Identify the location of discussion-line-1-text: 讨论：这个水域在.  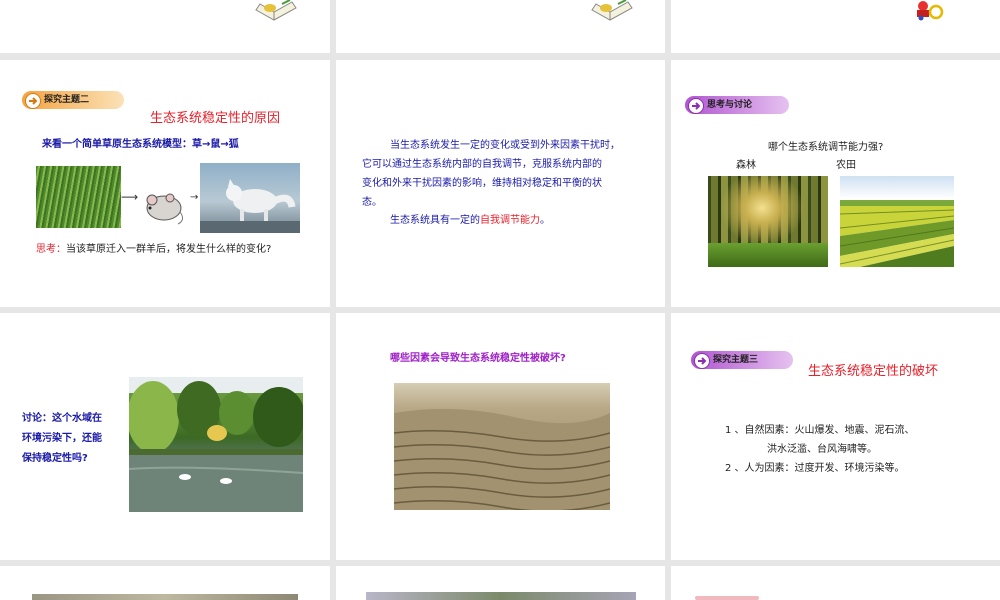
(62, 418).